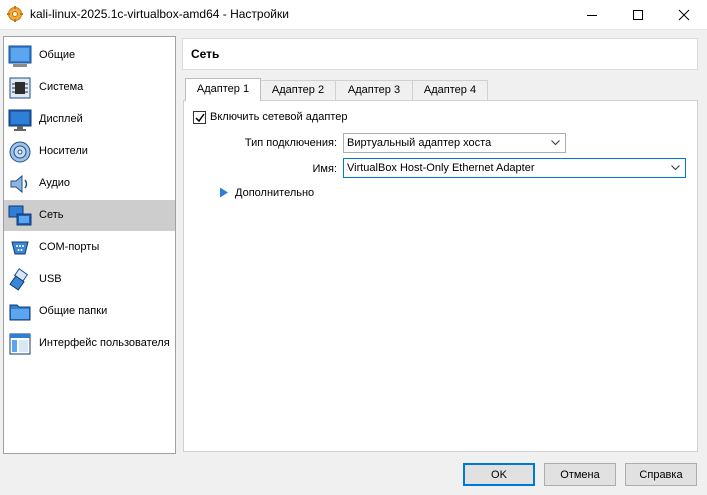 The width and height of the screenshot is (707, 495). What do you see at coordinates (20, 56) in the screenshot?
I see `general-icon` at bounding box center [20, 56].